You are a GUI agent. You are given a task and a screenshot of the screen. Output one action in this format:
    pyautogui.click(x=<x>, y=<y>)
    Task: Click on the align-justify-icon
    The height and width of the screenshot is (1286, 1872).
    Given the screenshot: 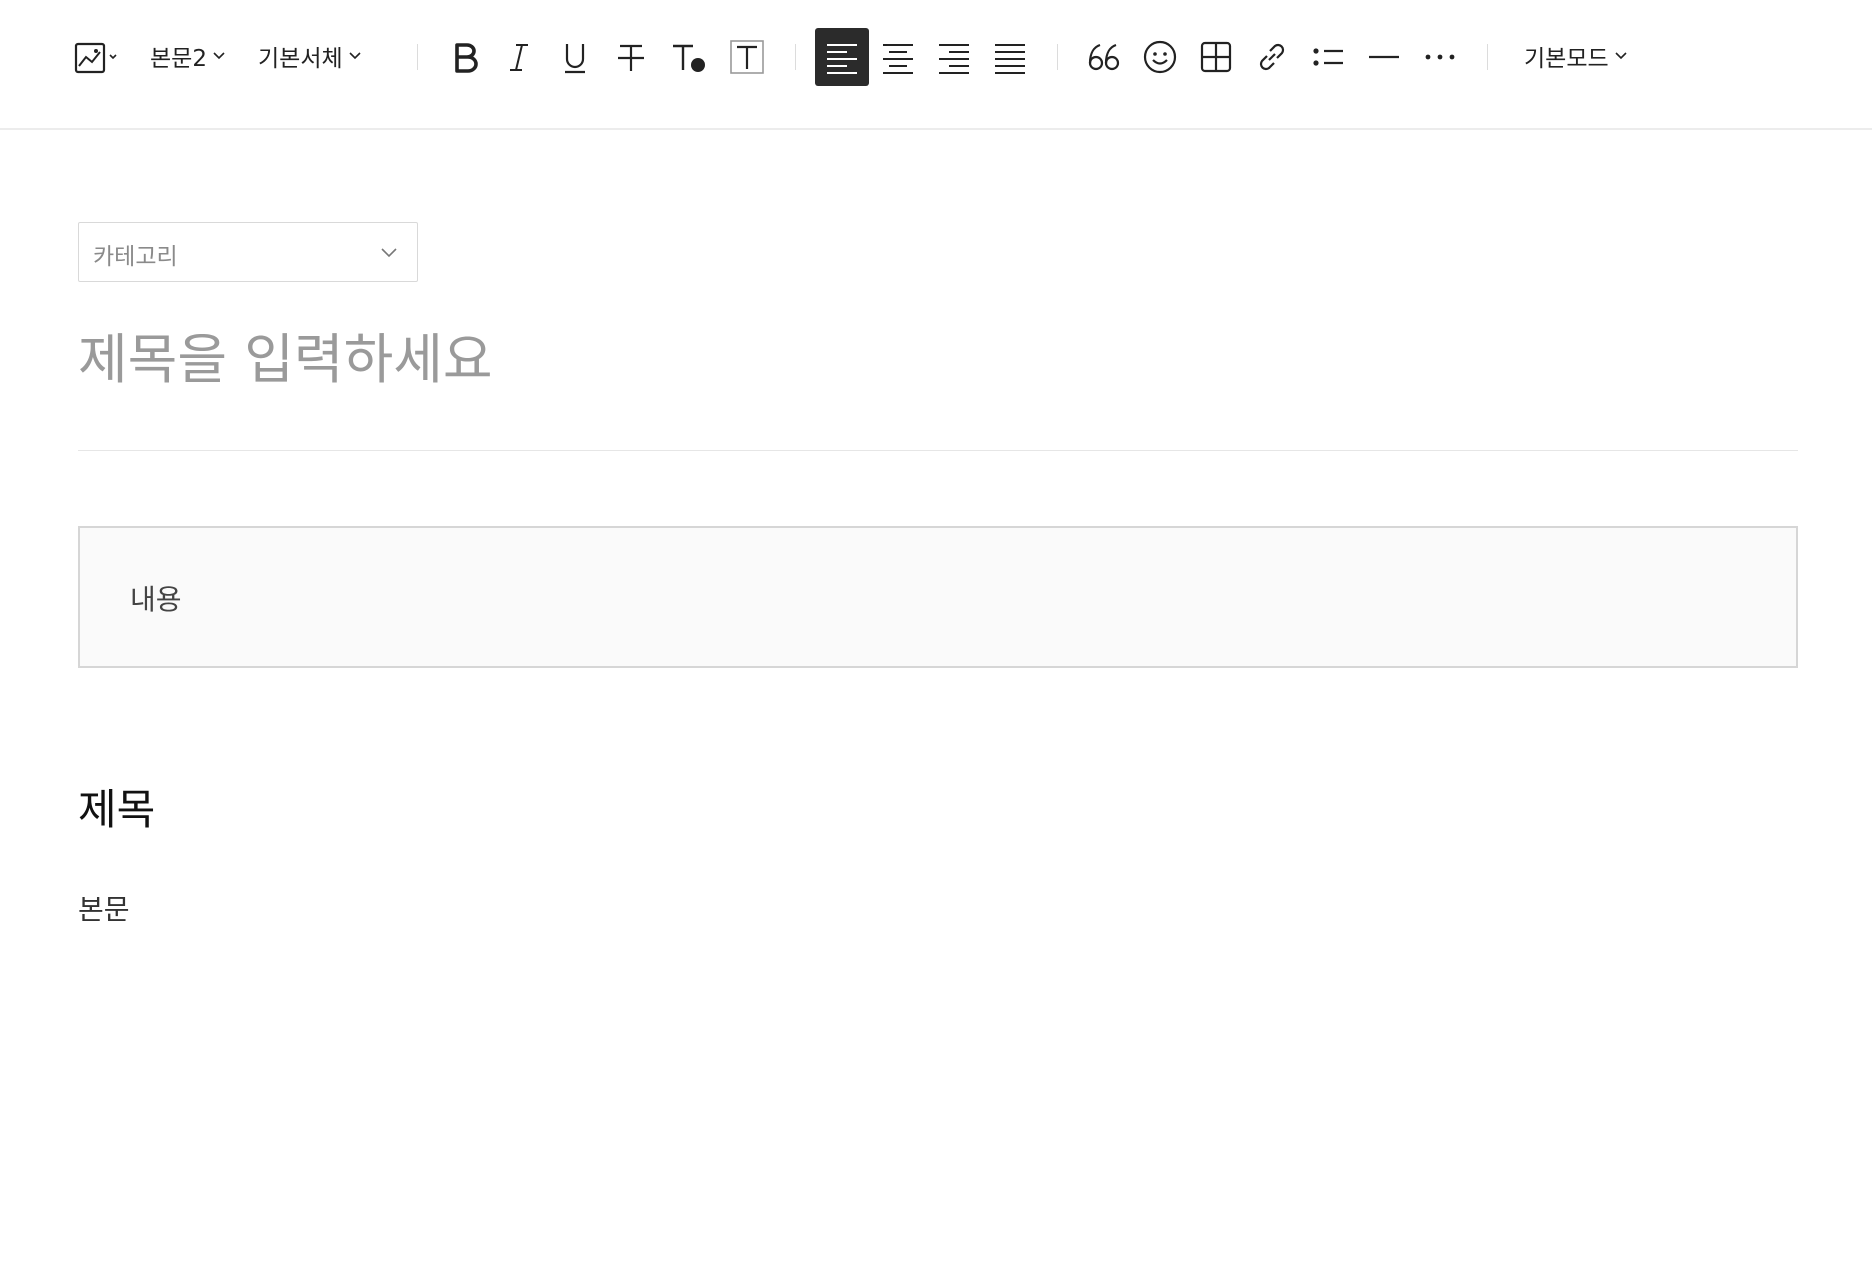 What is the action you would take?
    pyautogui.click(x=1010, y=59)
    